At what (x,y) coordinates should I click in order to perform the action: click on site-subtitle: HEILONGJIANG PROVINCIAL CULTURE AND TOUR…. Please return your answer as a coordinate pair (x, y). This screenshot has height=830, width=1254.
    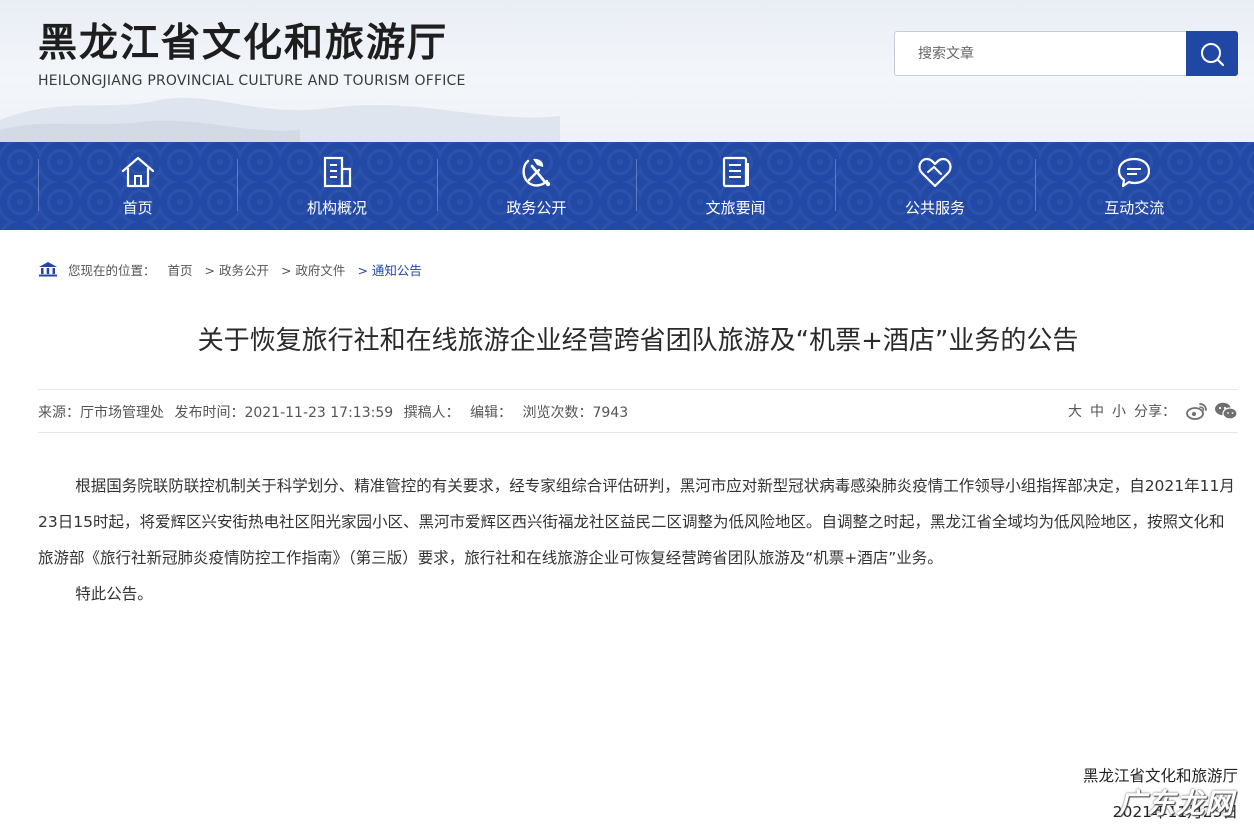
    Looking at the image, I should click on (252, 81).